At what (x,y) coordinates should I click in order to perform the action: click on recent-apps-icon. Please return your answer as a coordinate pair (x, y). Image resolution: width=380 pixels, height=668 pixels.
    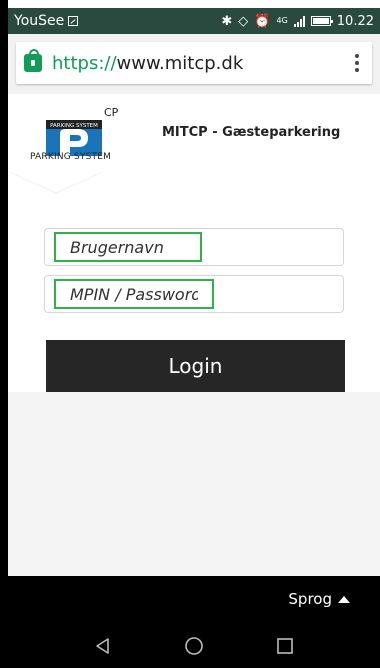
    Looking at the image, I should click on (285, 646).